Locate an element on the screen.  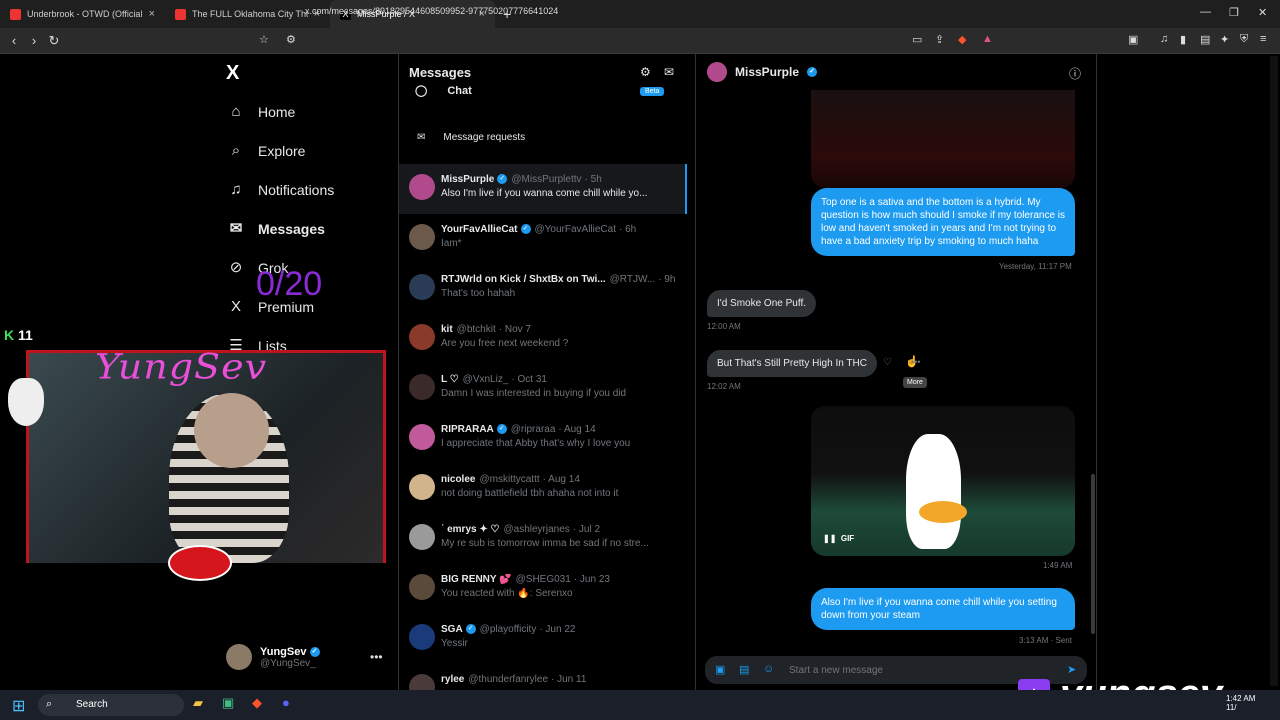
clock-time: 1:42 AM is located at coordinates (1241, 698).